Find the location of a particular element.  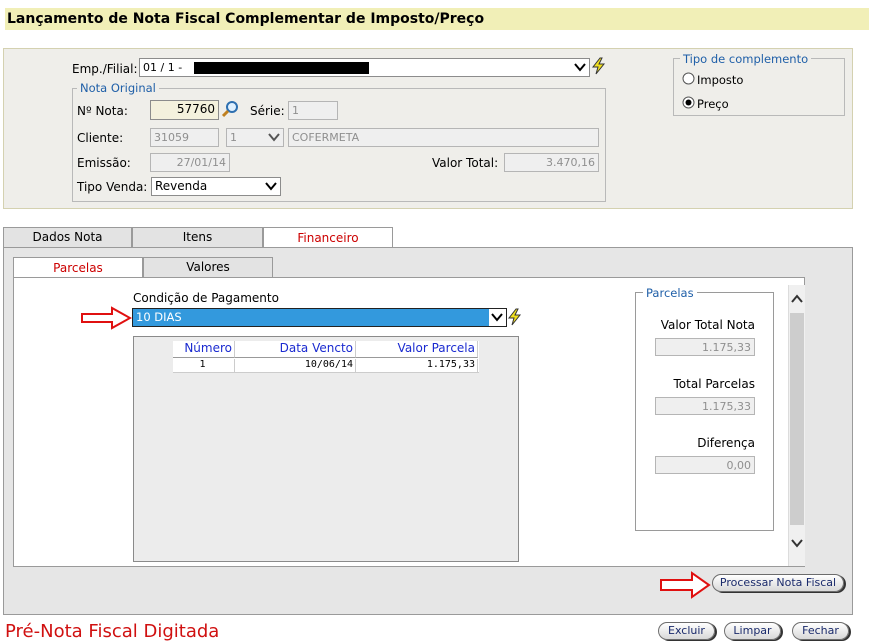

grid-header-numero: Número is located at coordinates (204, 349).